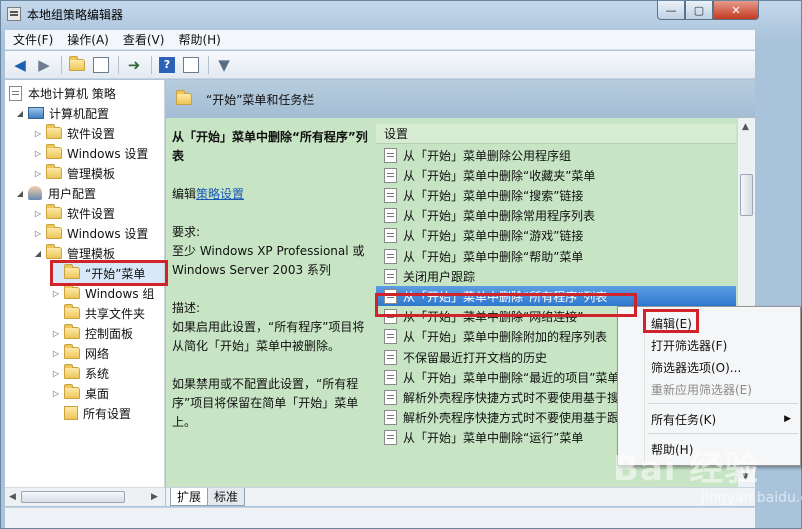 The height and width of the screenshot is (529, 802). What do you see at coordinates (556, 155) in the screenshot?
I see `setting-row: 从「开始」菜单删除公用程序组` at bounding box center [556, 155].